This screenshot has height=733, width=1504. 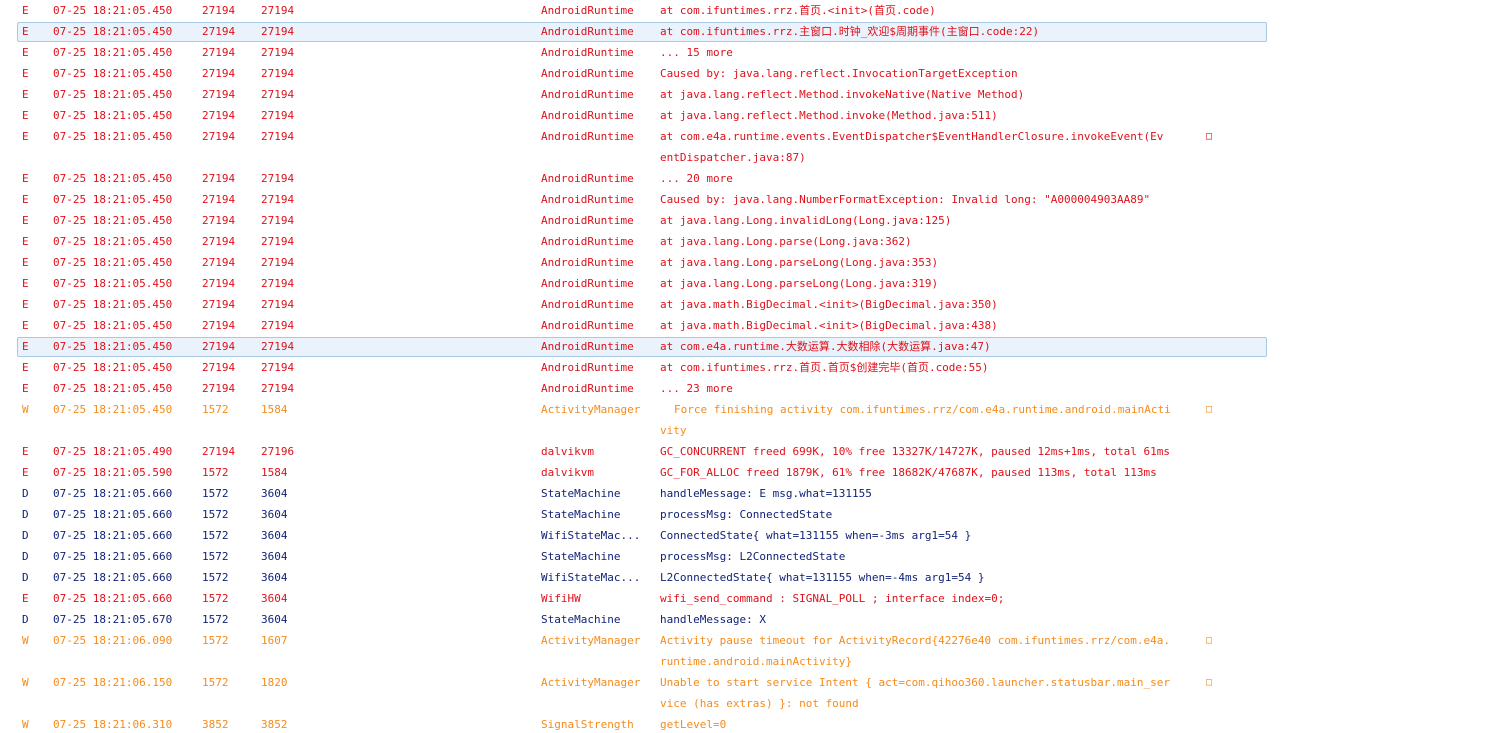 I want to click on log-text: getLevel=0, so click(x=693, y=724).